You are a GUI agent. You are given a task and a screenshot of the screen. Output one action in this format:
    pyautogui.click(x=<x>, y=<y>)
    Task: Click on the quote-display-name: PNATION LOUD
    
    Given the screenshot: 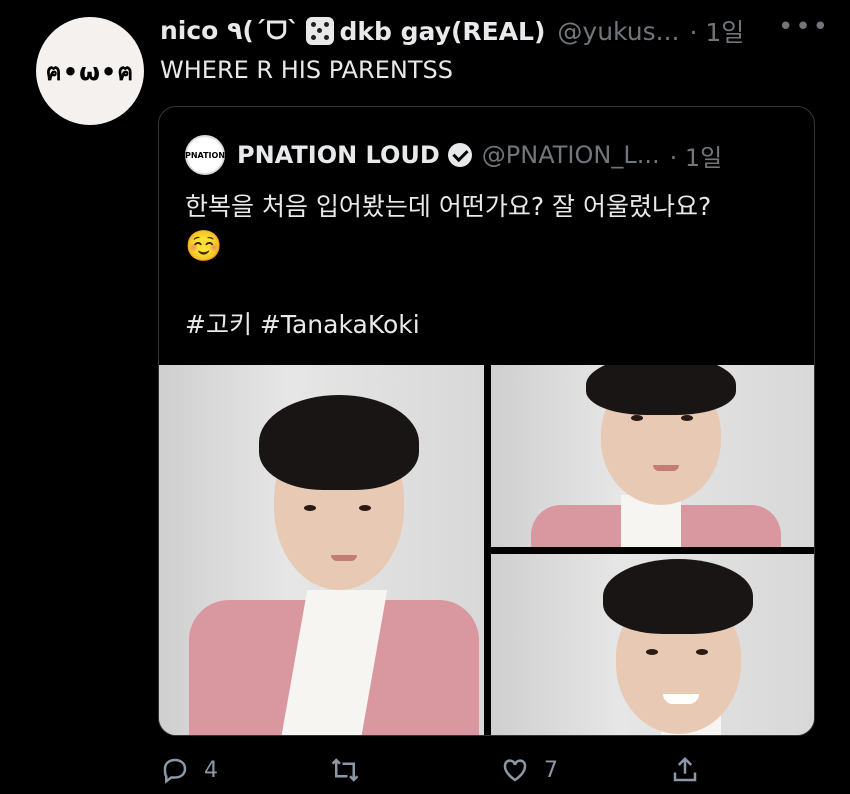 What is the action you would take?
    pyautogui.click(x=338, y=155)
    